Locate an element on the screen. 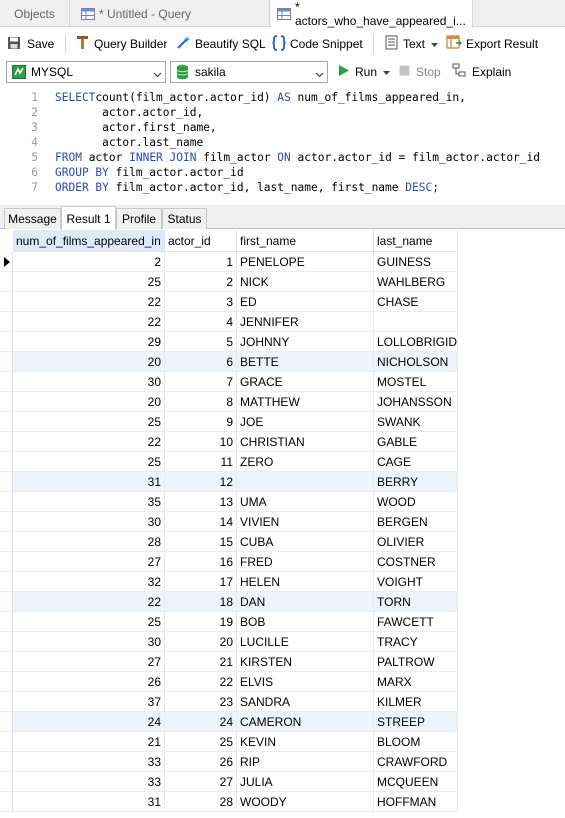 The width and height of the screenshot is (565, 818). cell-actor-id: 20 is located at coordinates (201, 642).